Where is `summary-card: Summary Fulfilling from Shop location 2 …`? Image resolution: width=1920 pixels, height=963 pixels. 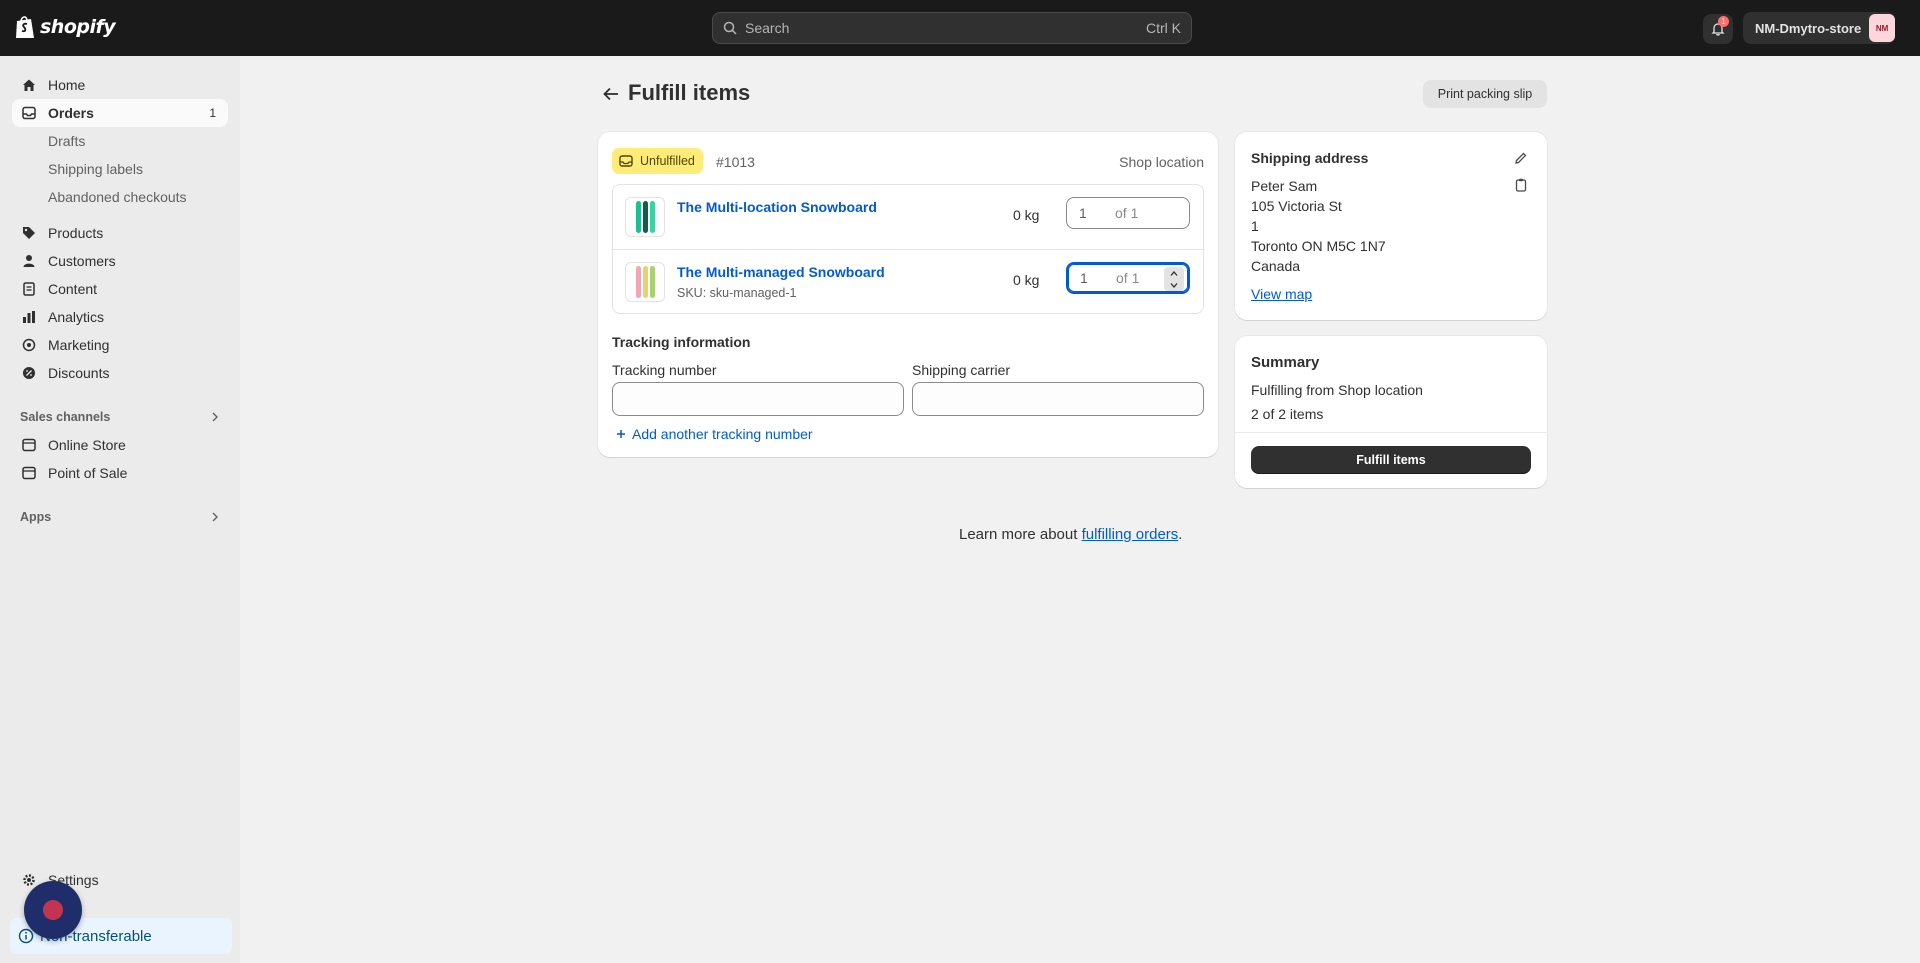 summary-card: Summary Fulfilling from Shop location 2 … is located at coordinates (1391, 412).